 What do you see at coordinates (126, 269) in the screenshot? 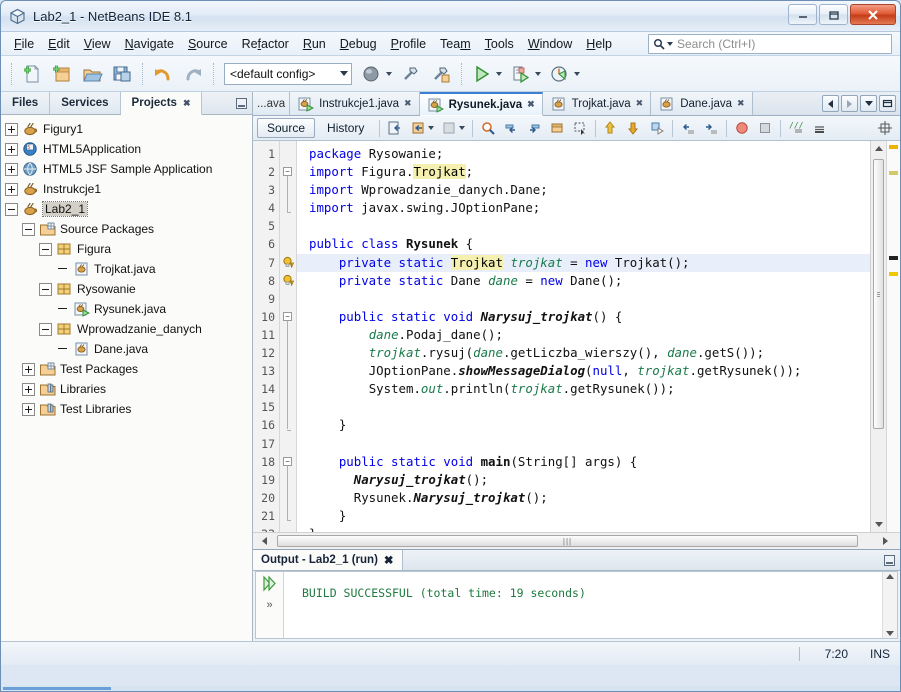
I see `tree-node: Trojkat.java` at bounding box center [126, 269].